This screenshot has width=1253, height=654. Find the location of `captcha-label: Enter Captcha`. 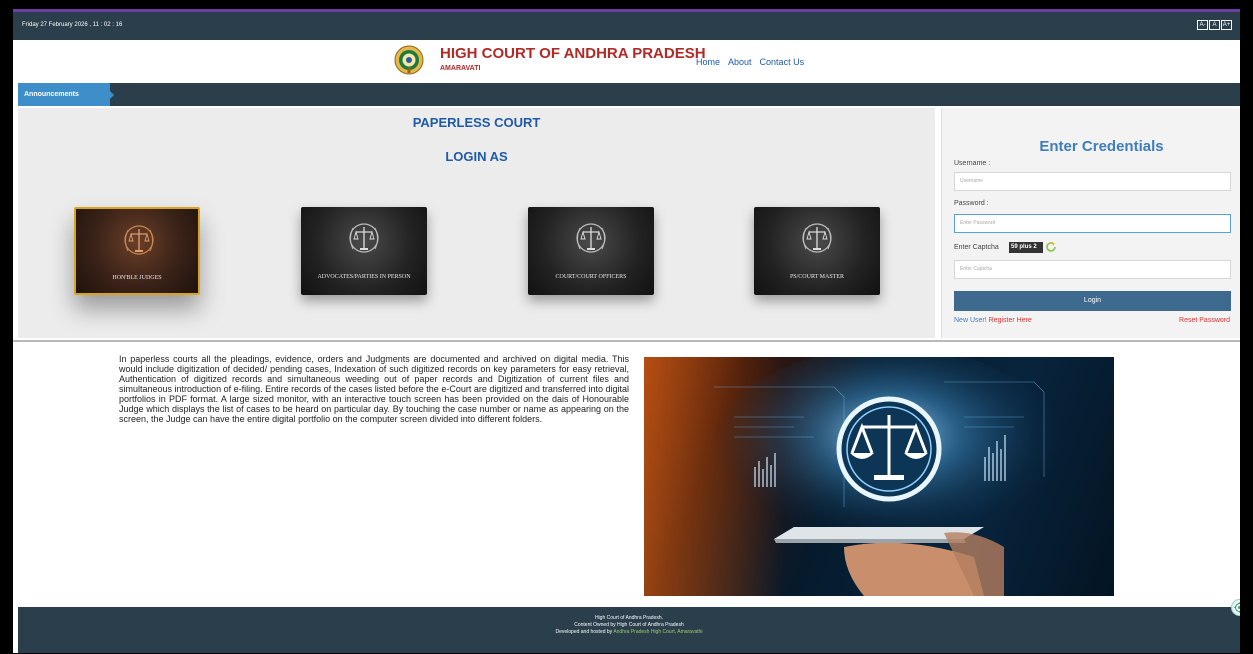

captcha-label: Enter Captcha is located at coordinates (976, 247).